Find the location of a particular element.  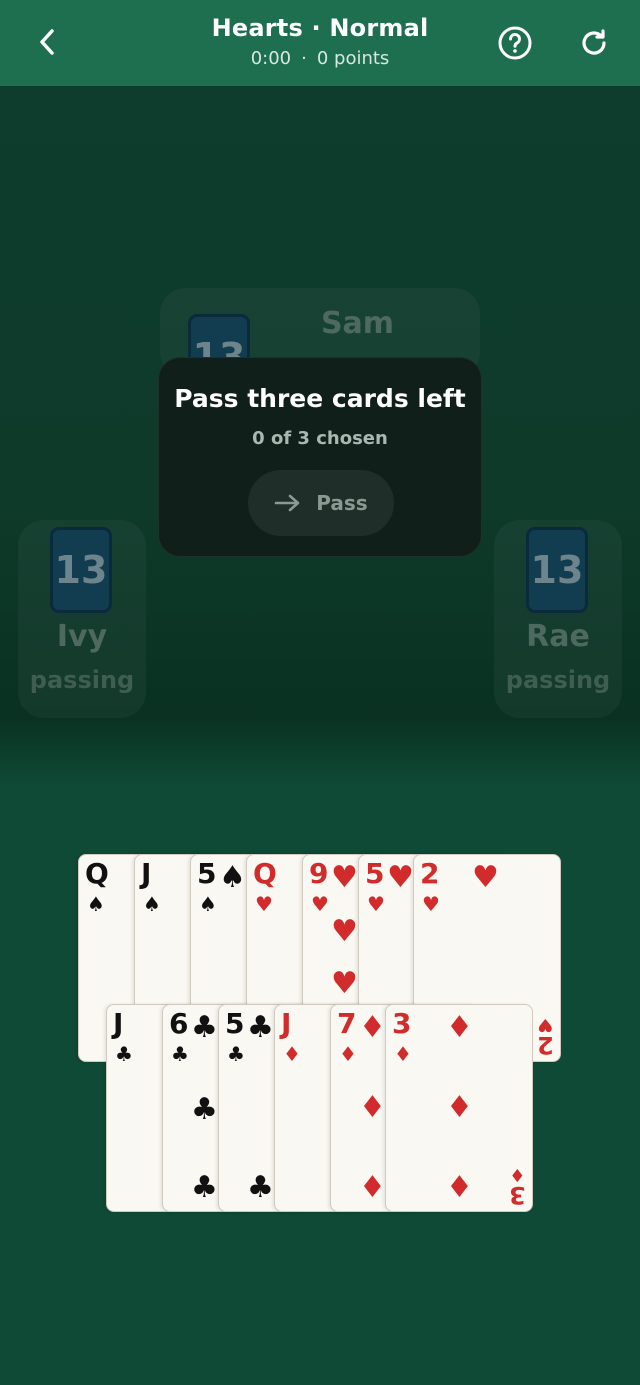

card-rank: 6 is located at coordinates (179, 1023).